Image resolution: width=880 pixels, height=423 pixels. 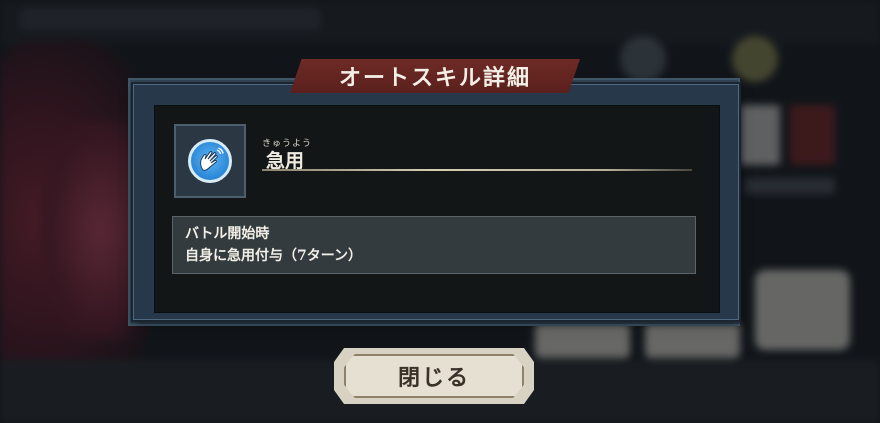 I want to click on dialog-title-banner: オートスキル詳細, so click(x=435, y=76).